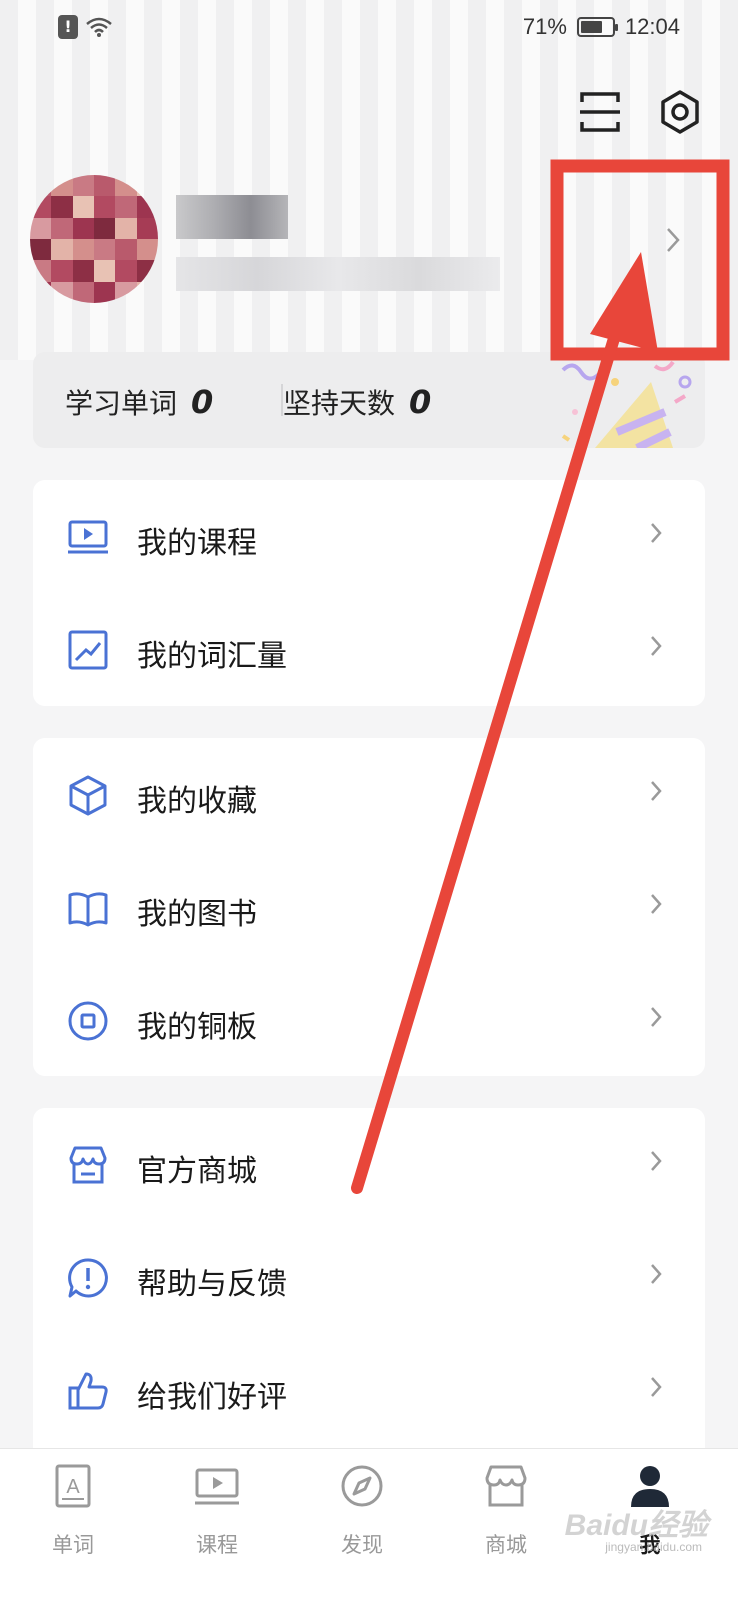 This screenshot has height=1600, width=738. I want to click on profile-row, so click(370, 245).